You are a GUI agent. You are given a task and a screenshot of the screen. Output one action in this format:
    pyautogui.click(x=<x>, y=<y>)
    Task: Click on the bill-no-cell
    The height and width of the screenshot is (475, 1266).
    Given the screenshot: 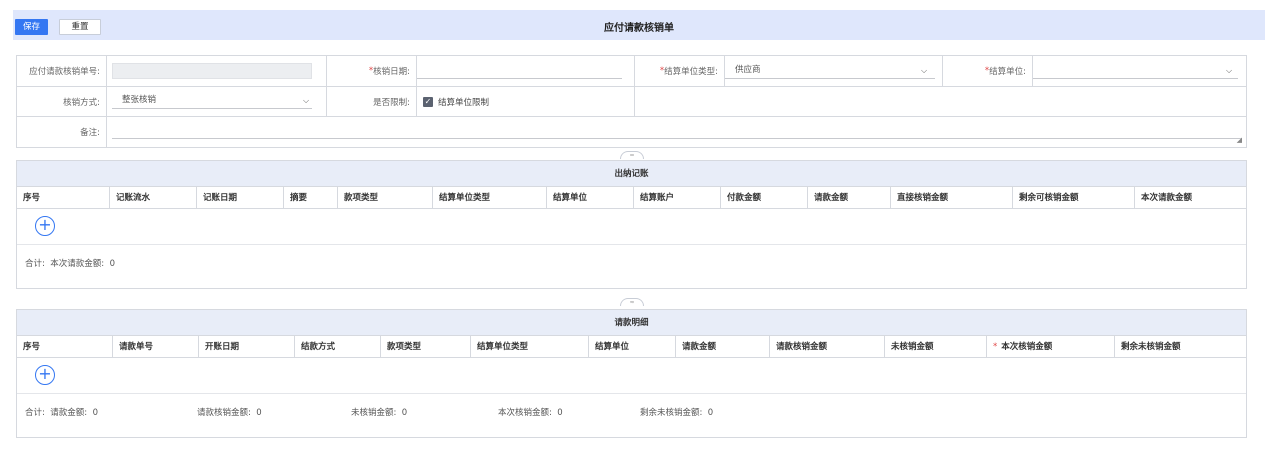 What is the action you would take?
    pyautogui.click(x=217, y=71)
    